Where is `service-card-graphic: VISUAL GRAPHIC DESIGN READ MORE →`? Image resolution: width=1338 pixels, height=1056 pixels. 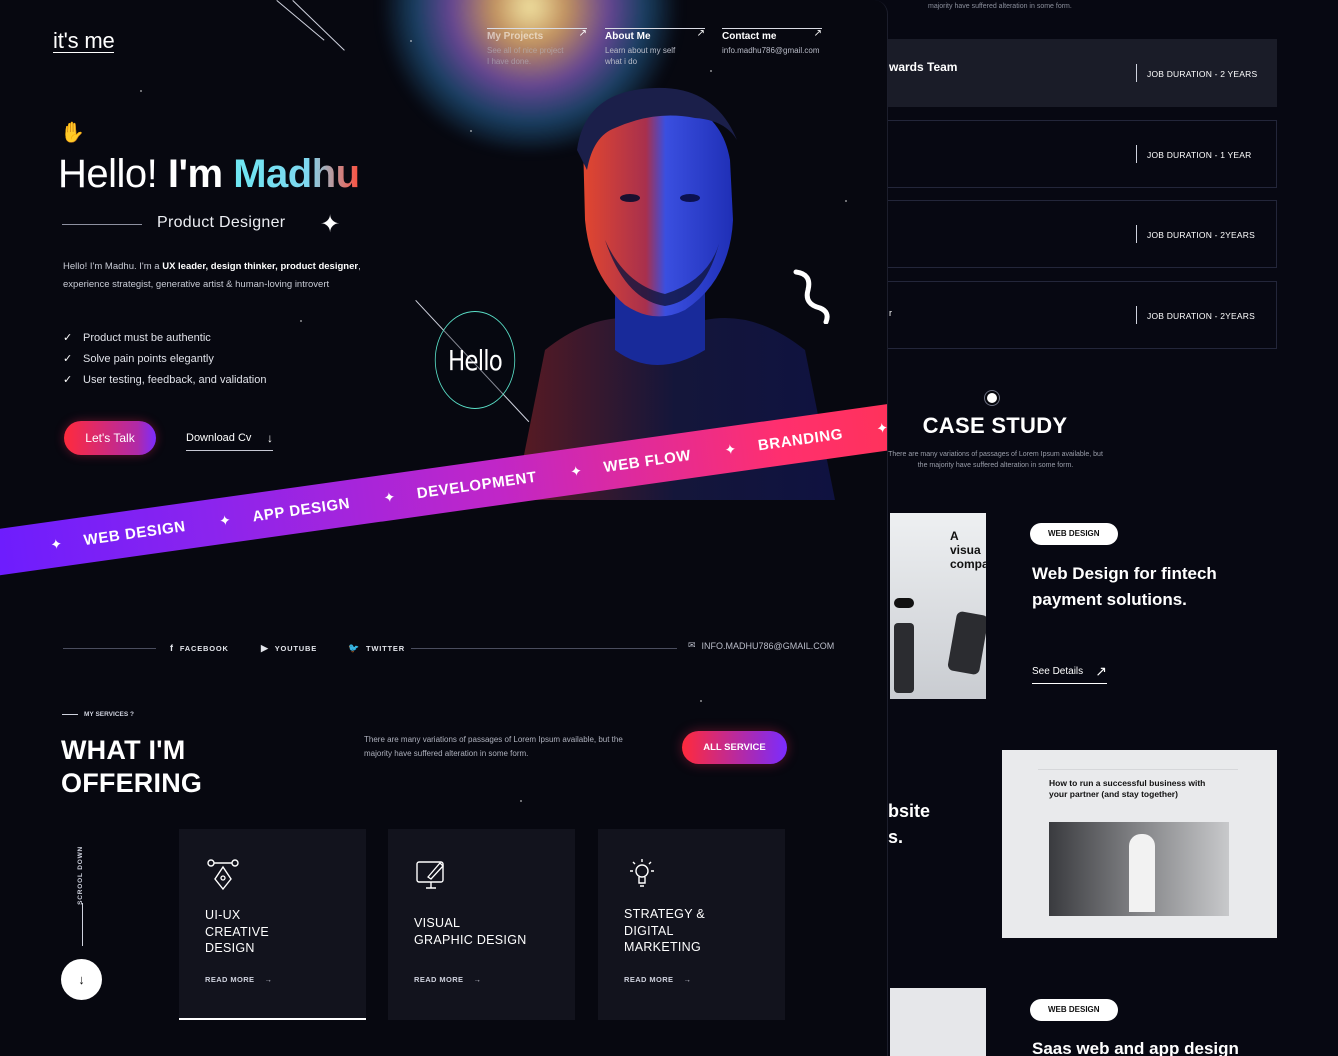 service-card-graphic: VISUAL GRAPHIC DESIGN READ MORE → is located at coordinates (481, 924).